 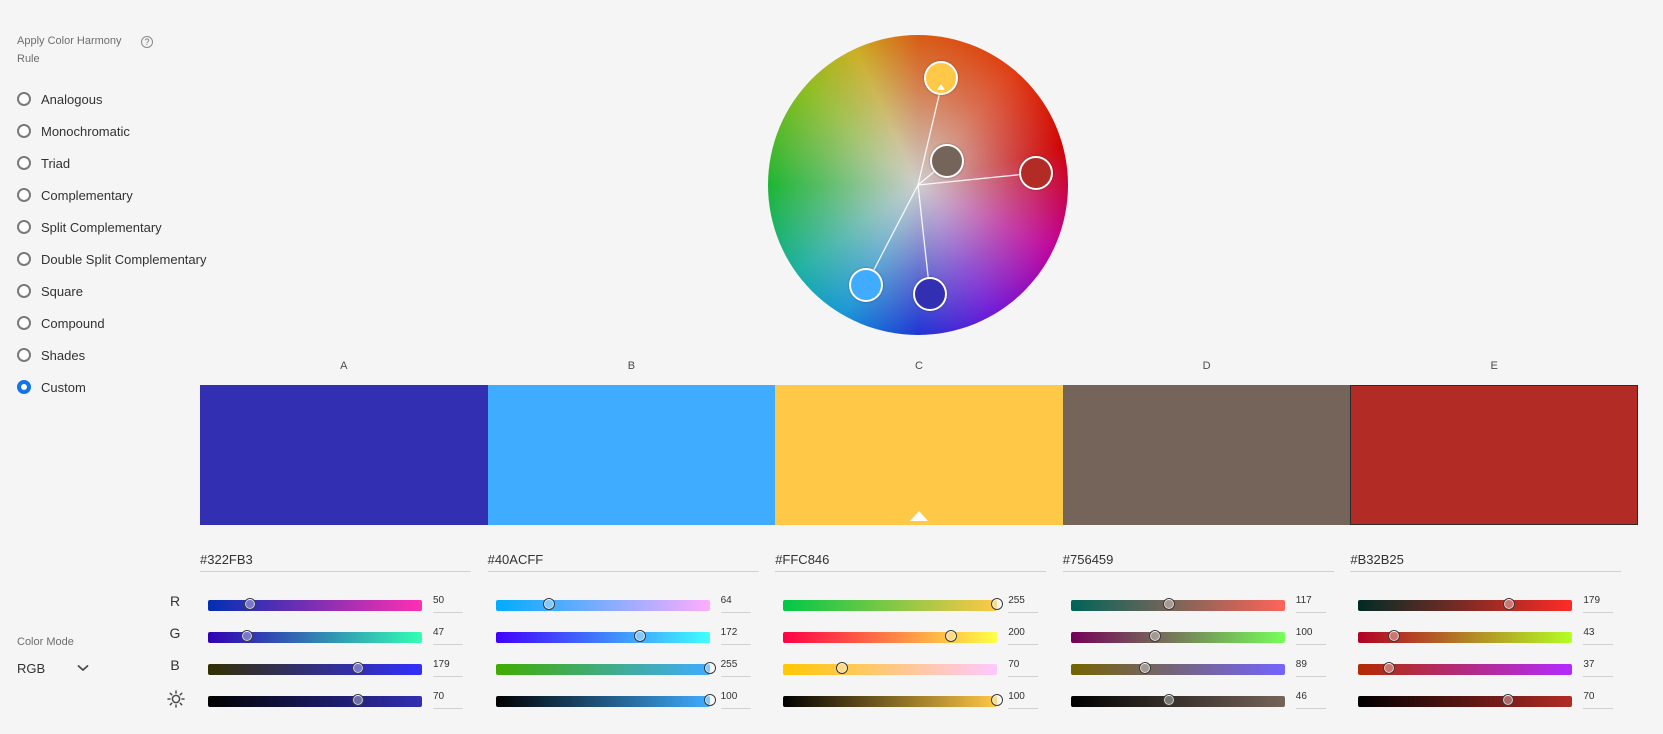 What do you see at coordinates (111, 291) in the screenshot?
I see `harmony-rule-option: Square` at bounding box center [111, 291].